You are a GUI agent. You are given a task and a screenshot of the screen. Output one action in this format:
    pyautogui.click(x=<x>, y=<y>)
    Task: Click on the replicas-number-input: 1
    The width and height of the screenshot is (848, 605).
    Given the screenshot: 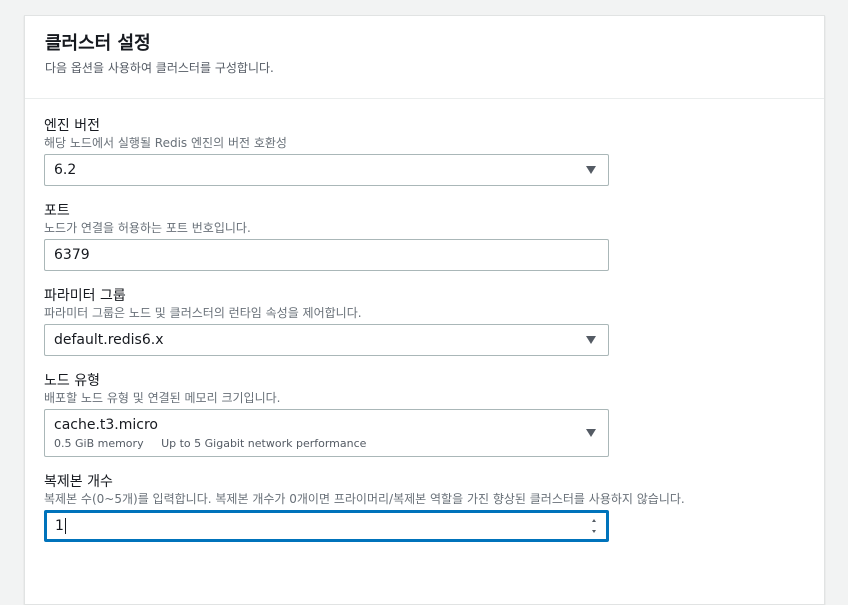 What is the action you would take?
    pyautogui.click(x=326, y=526)
    